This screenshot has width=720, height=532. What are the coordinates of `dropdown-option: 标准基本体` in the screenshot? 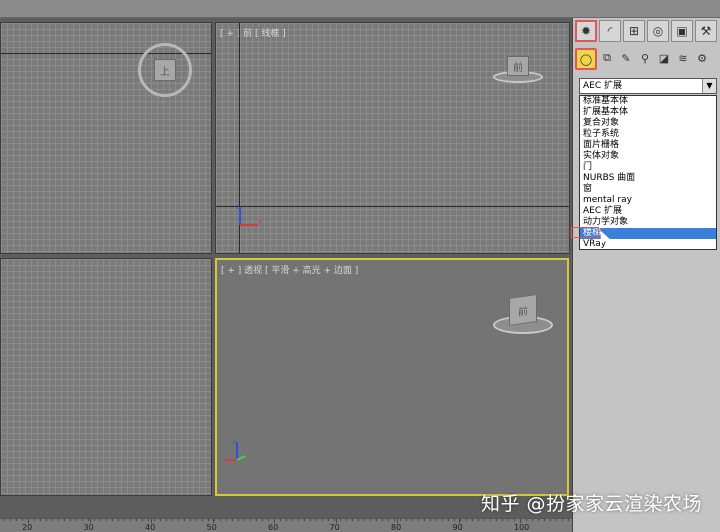 It's located at (648, 101).